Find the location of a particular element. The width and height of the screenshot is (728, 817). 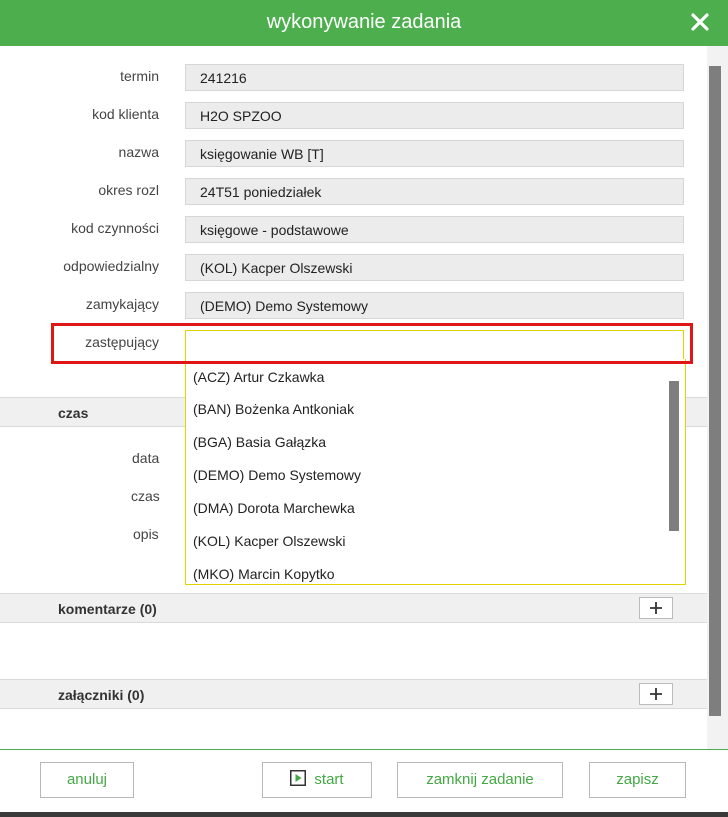

cancel-button: anuluj is located at coordinates (87, 780).